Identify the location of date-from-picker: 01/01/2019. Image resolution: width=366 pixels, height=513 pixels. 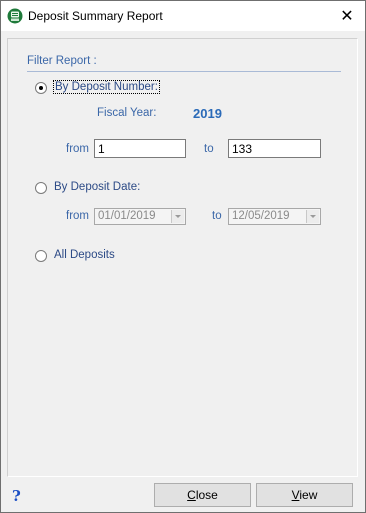
(140, 216).